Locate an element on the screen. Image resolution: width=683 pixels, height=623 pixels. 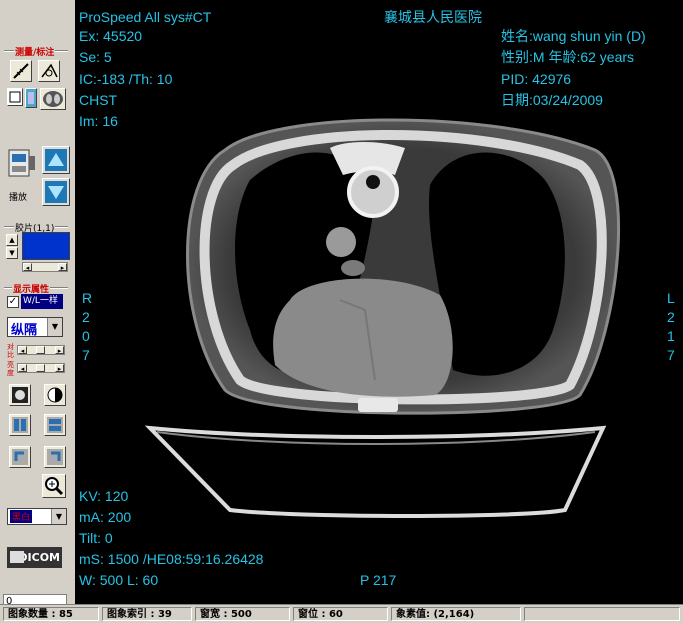
right-marker-digit: 1 is located at coordinates (671, 336).